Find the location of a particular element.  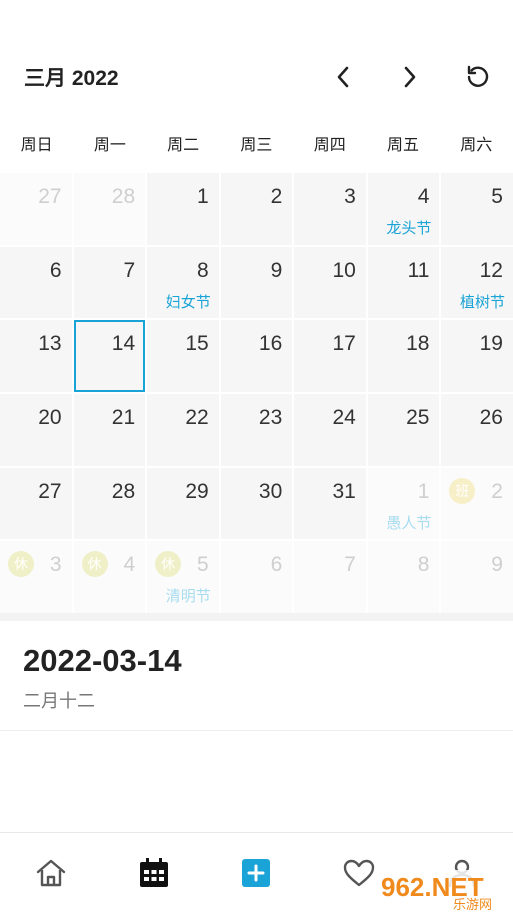

calendar-day-cell: 17 is located at coordinates (330, 356).